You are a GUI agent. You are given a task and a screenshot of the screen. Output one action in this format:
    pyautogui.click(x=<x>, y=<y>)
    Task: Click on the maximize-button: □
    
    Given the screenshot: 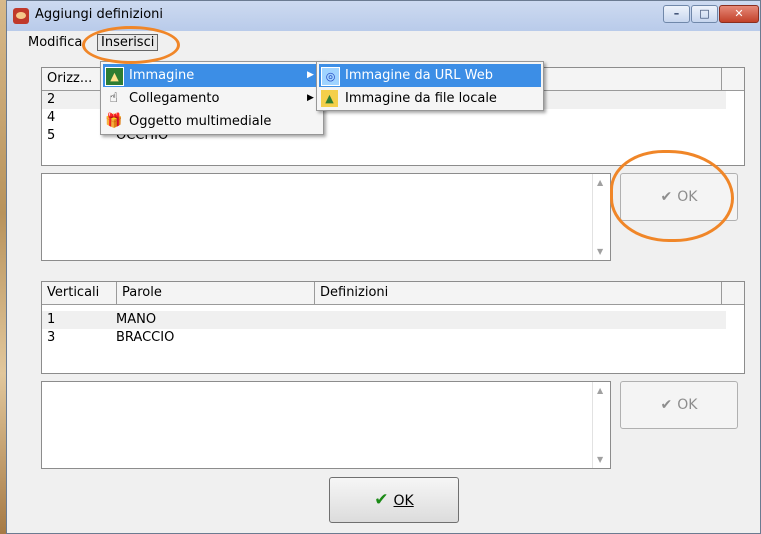 What is the action you would take?
    pyautogui.click(x=704, y=14)
    